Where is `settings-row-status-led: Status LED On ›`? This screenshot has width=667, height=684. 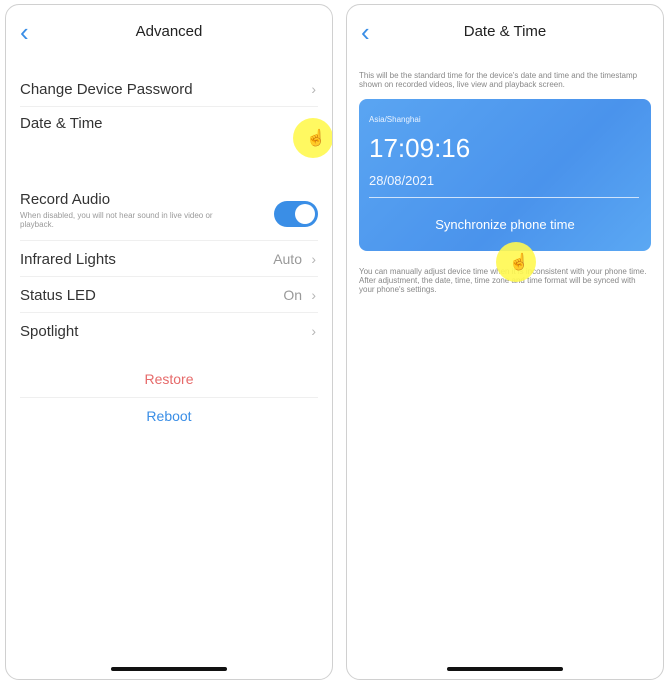 settings-row-status-led: Status LED On › is located at coordinates (169, 295).